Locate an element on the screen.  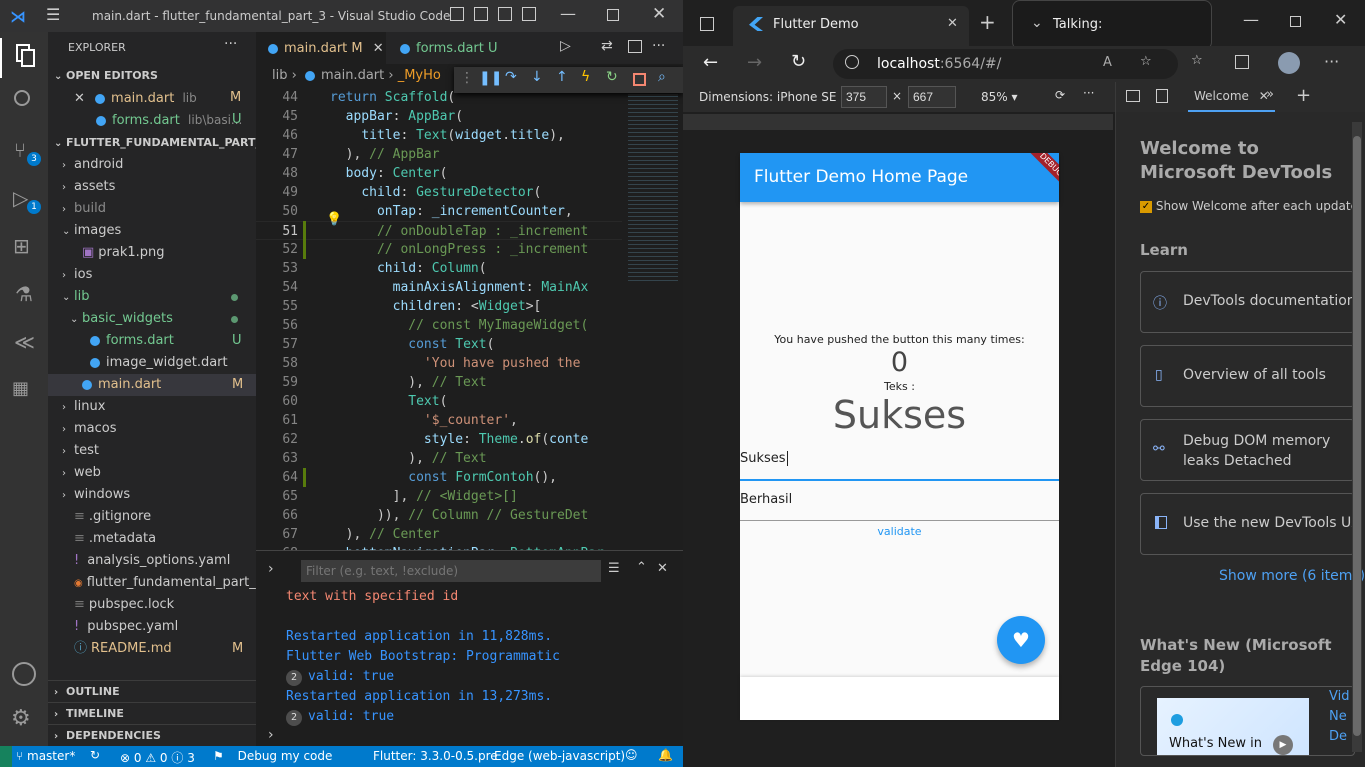
breadcrumb-item: _MyHo is located at coordinates (419, 75).